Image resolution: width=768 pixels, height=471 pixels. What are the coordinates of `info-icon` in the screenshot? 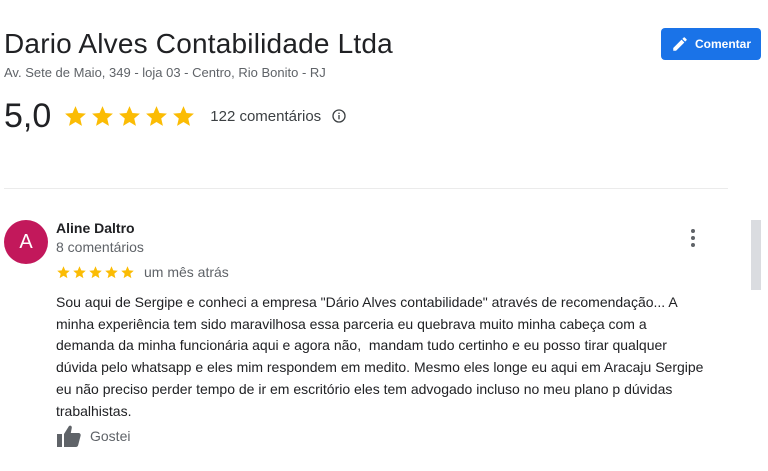 It's located at (339, 116).